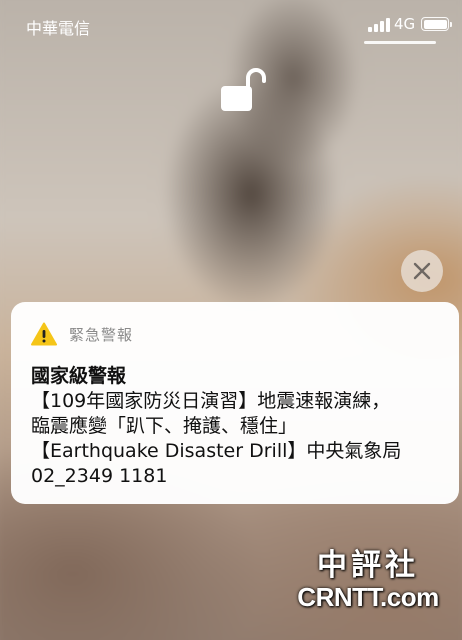  I want to click on close-icon, so click(422, 271).